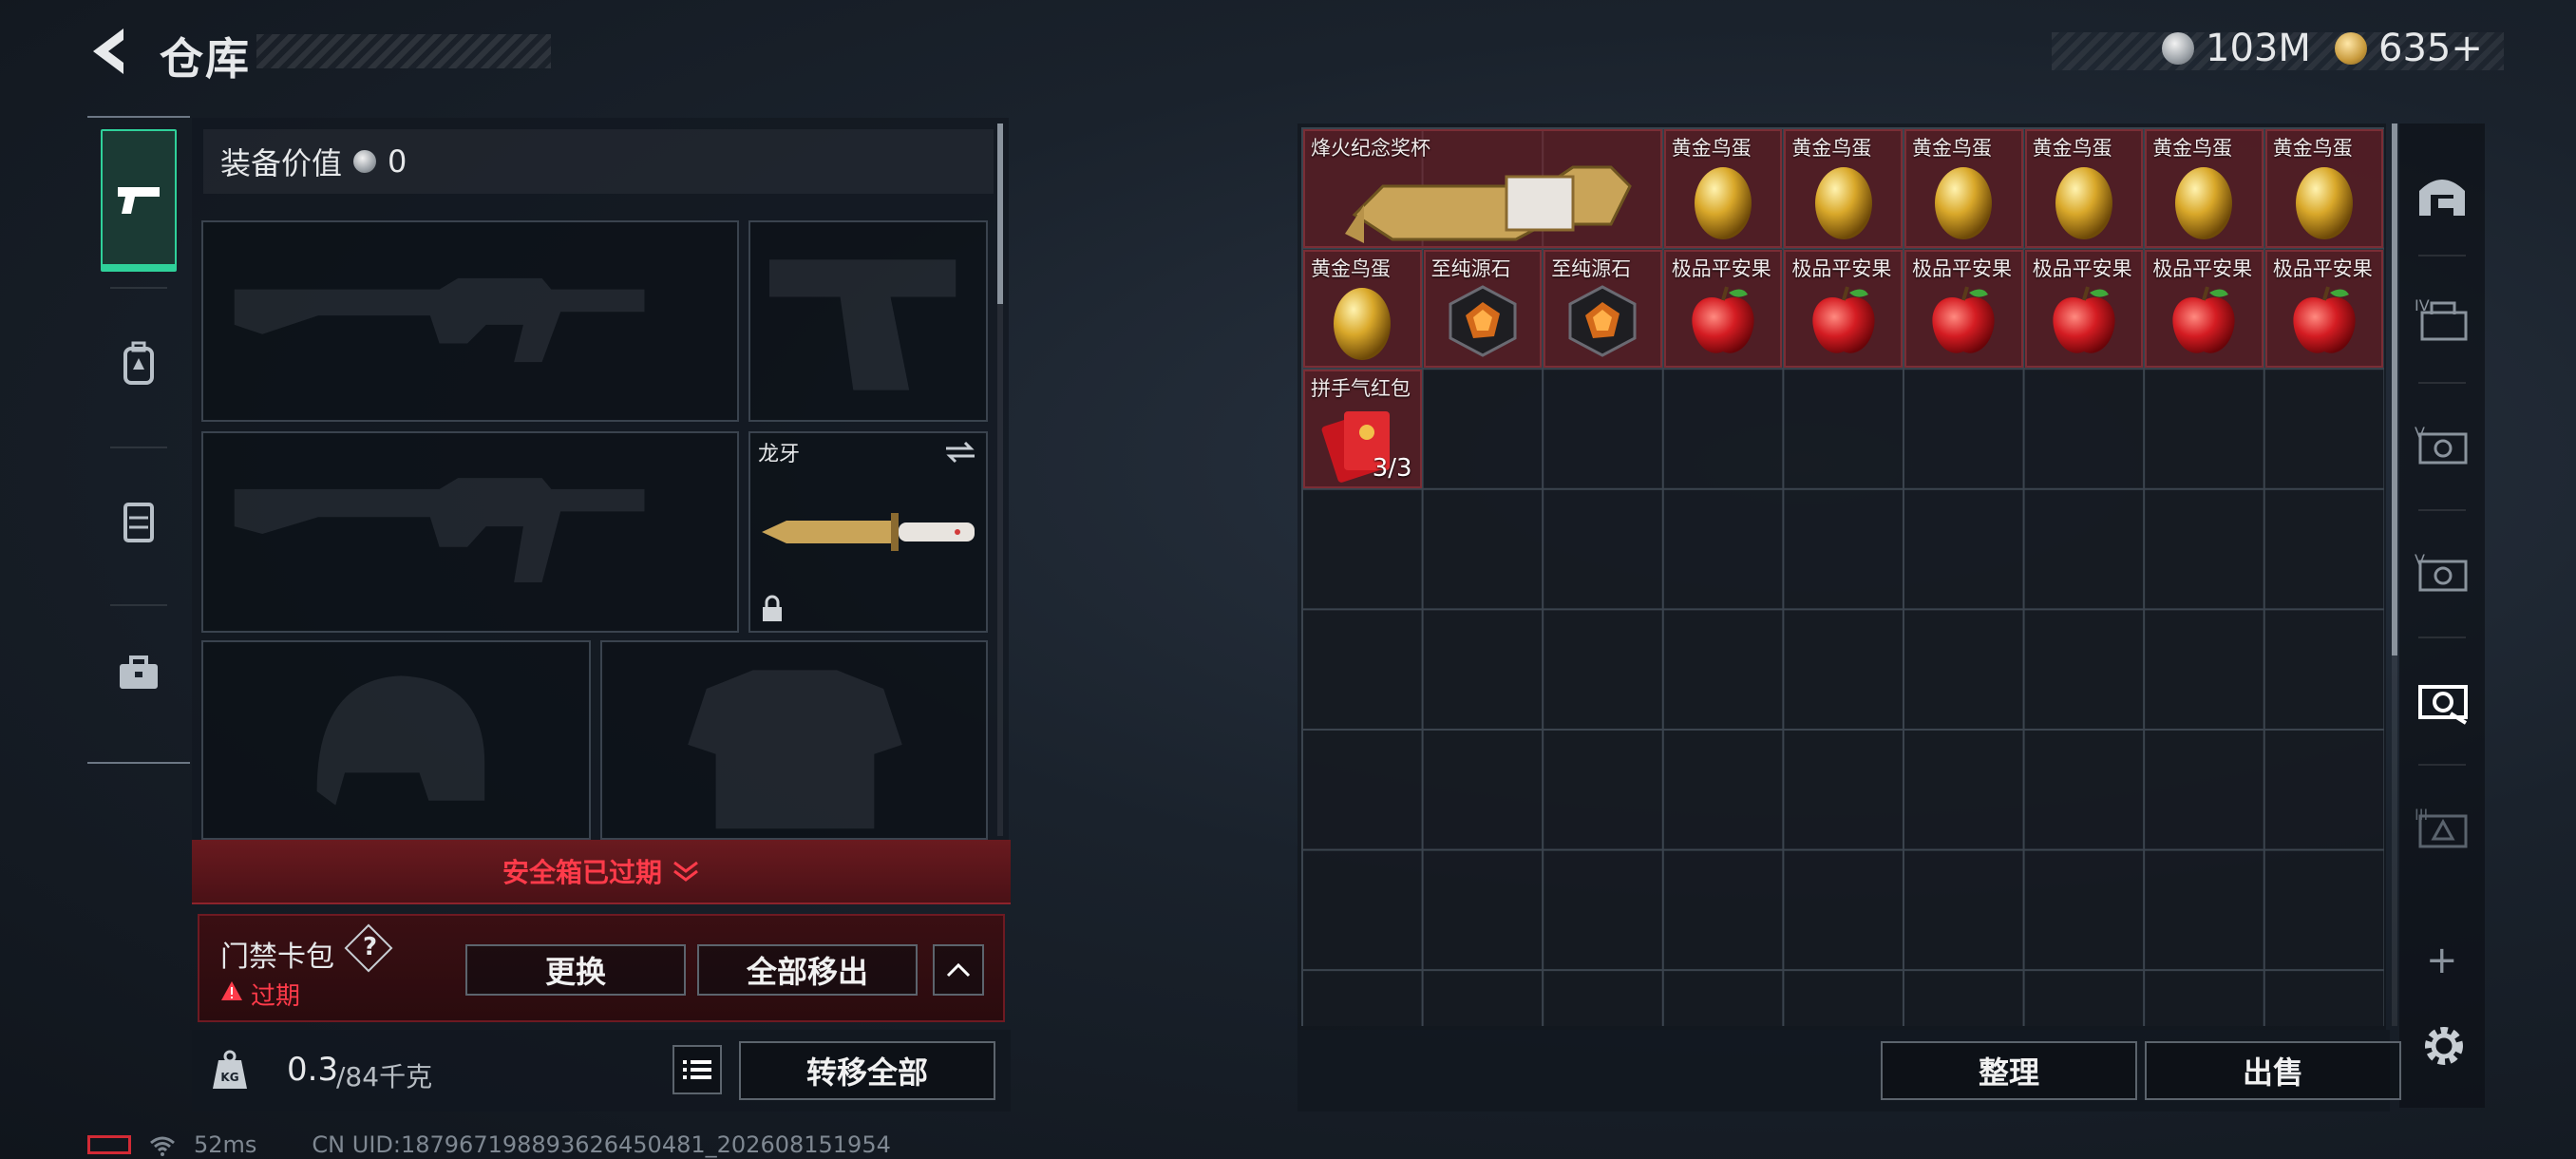 Image resolution: width=2576 pixels, height=1159 pixels. What do you see at coordinates (1000, 214) in the screenshot?
I see `equipment-scroll-thumb` at bounding box center [1000, 214].